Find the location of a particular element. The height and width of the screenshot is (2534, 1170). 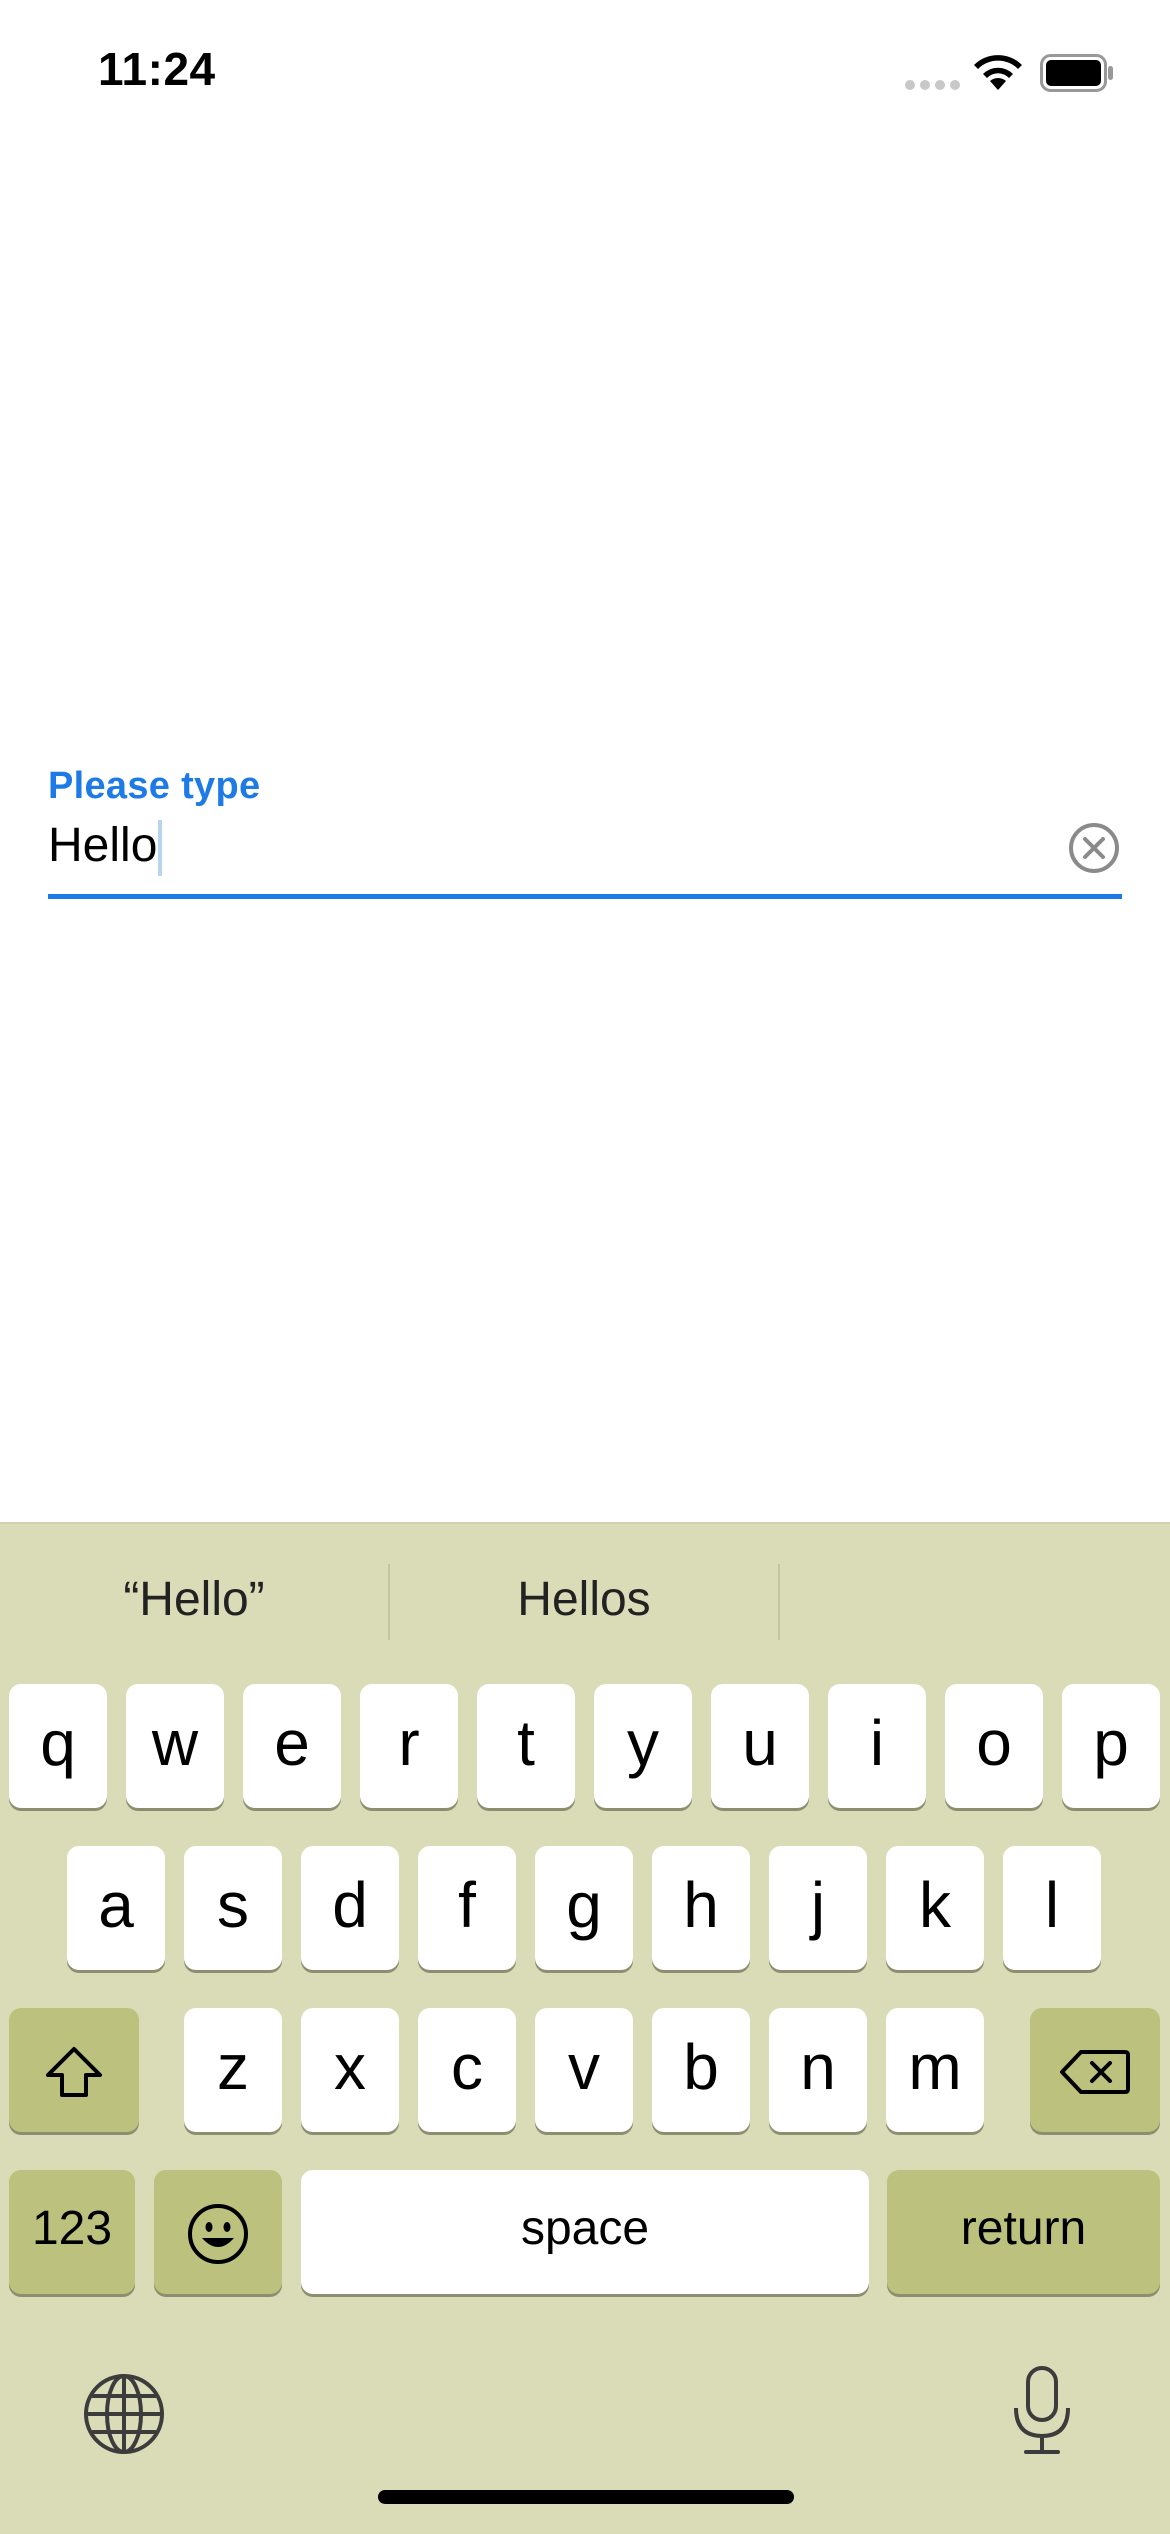

key-b: b is located at coordinates (701, 2070).